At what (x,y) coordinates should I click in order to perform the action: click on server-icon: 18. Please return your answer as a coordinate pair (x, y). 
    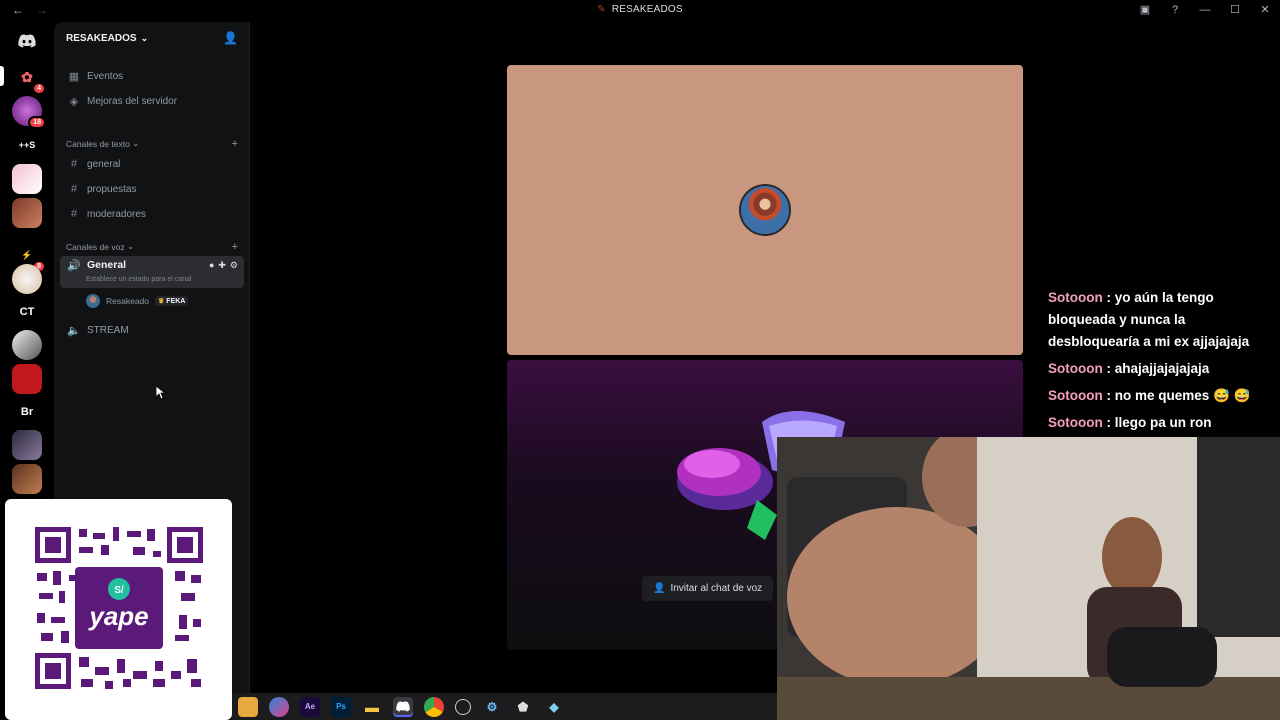
    Looking at the image, I should click on (29, 112).